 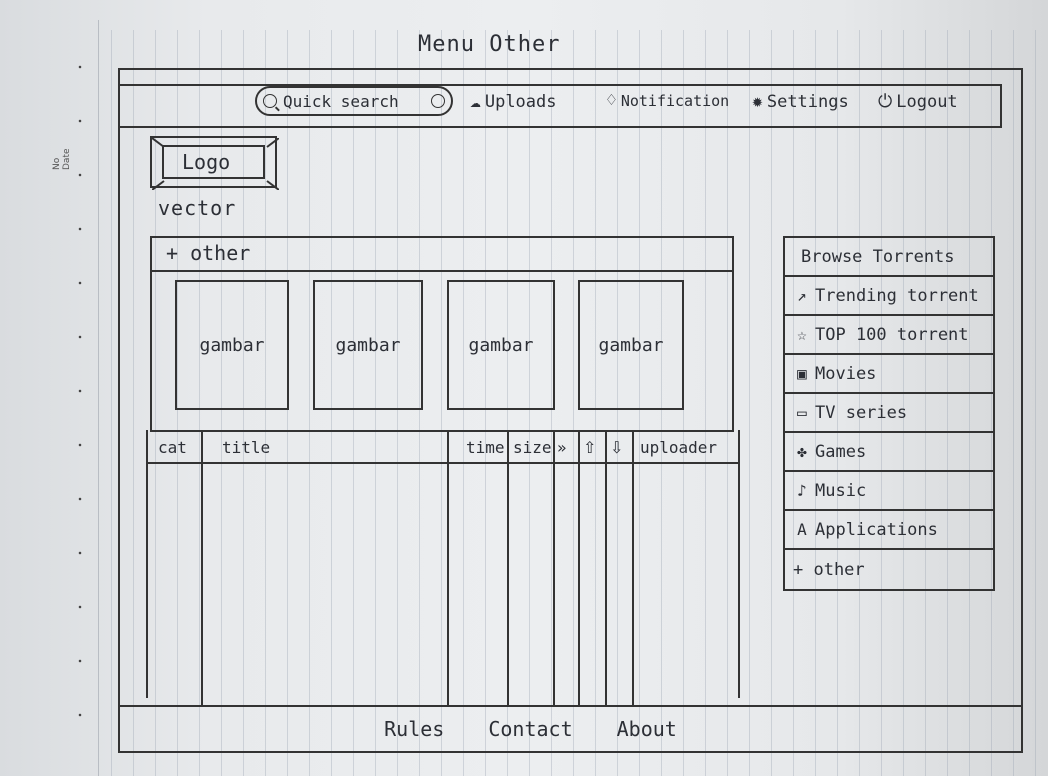 I want to click on table-header-divider, so click(x=443, y=463).